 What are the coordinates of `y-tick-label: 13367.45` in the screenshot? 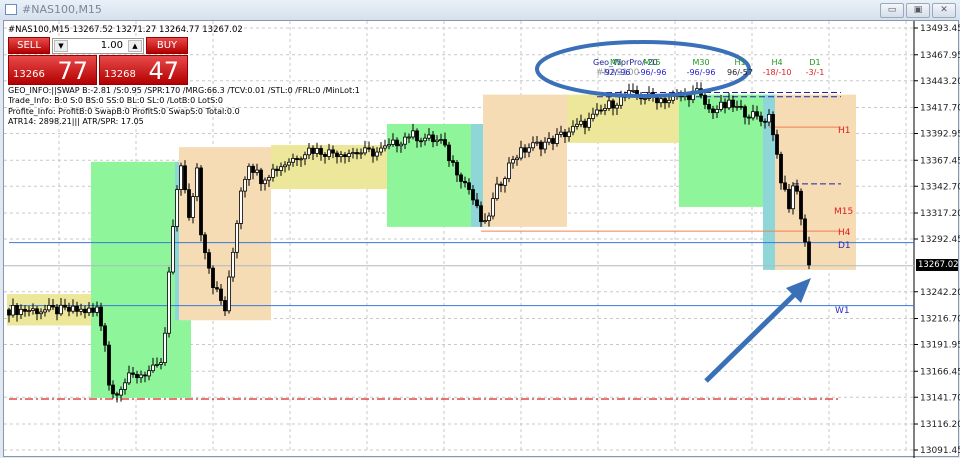 It's located at (940, 161).